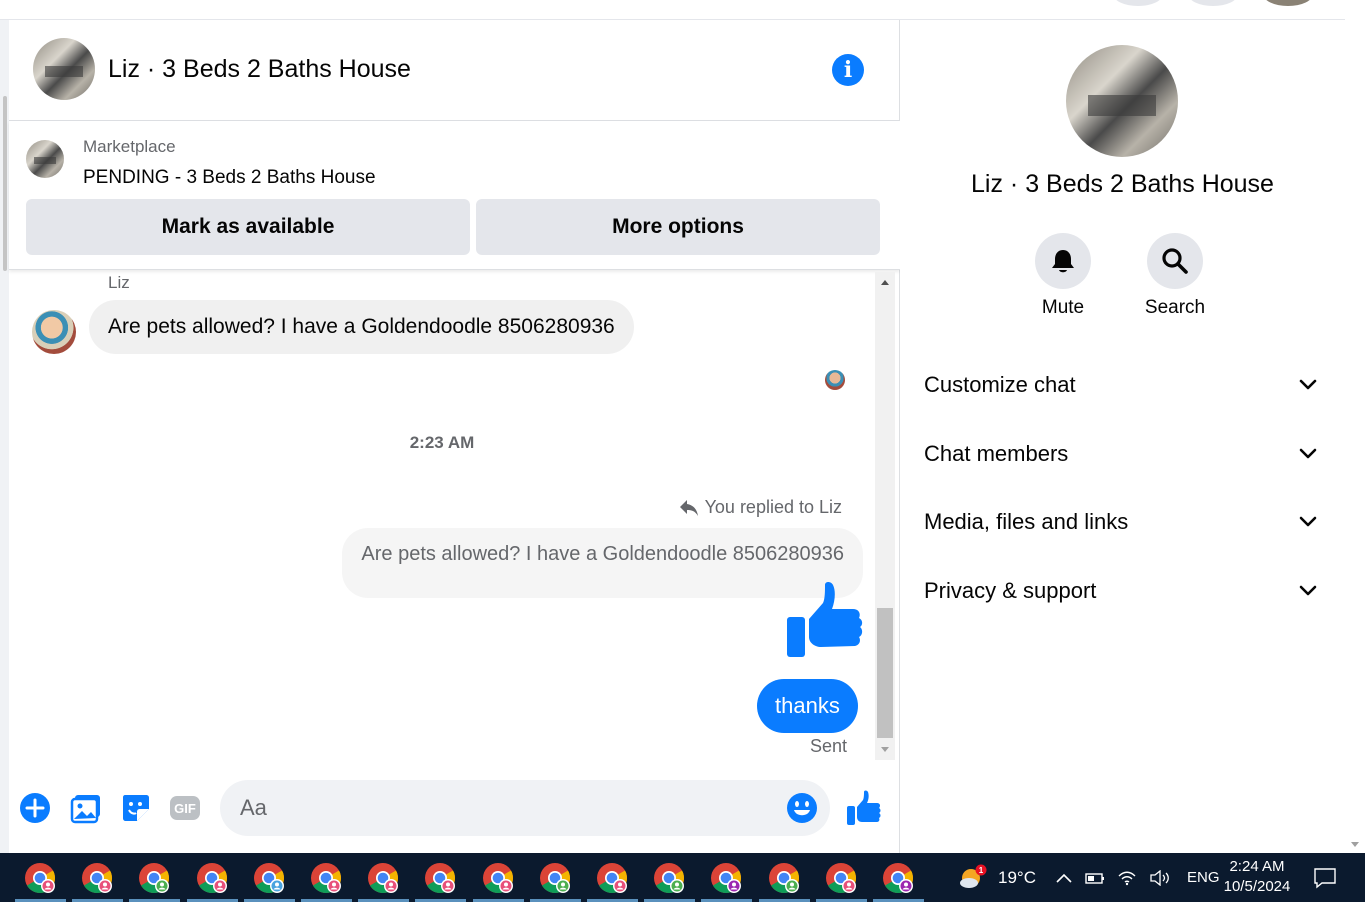  I want to click on search-label: Search, so click(1175, 307).